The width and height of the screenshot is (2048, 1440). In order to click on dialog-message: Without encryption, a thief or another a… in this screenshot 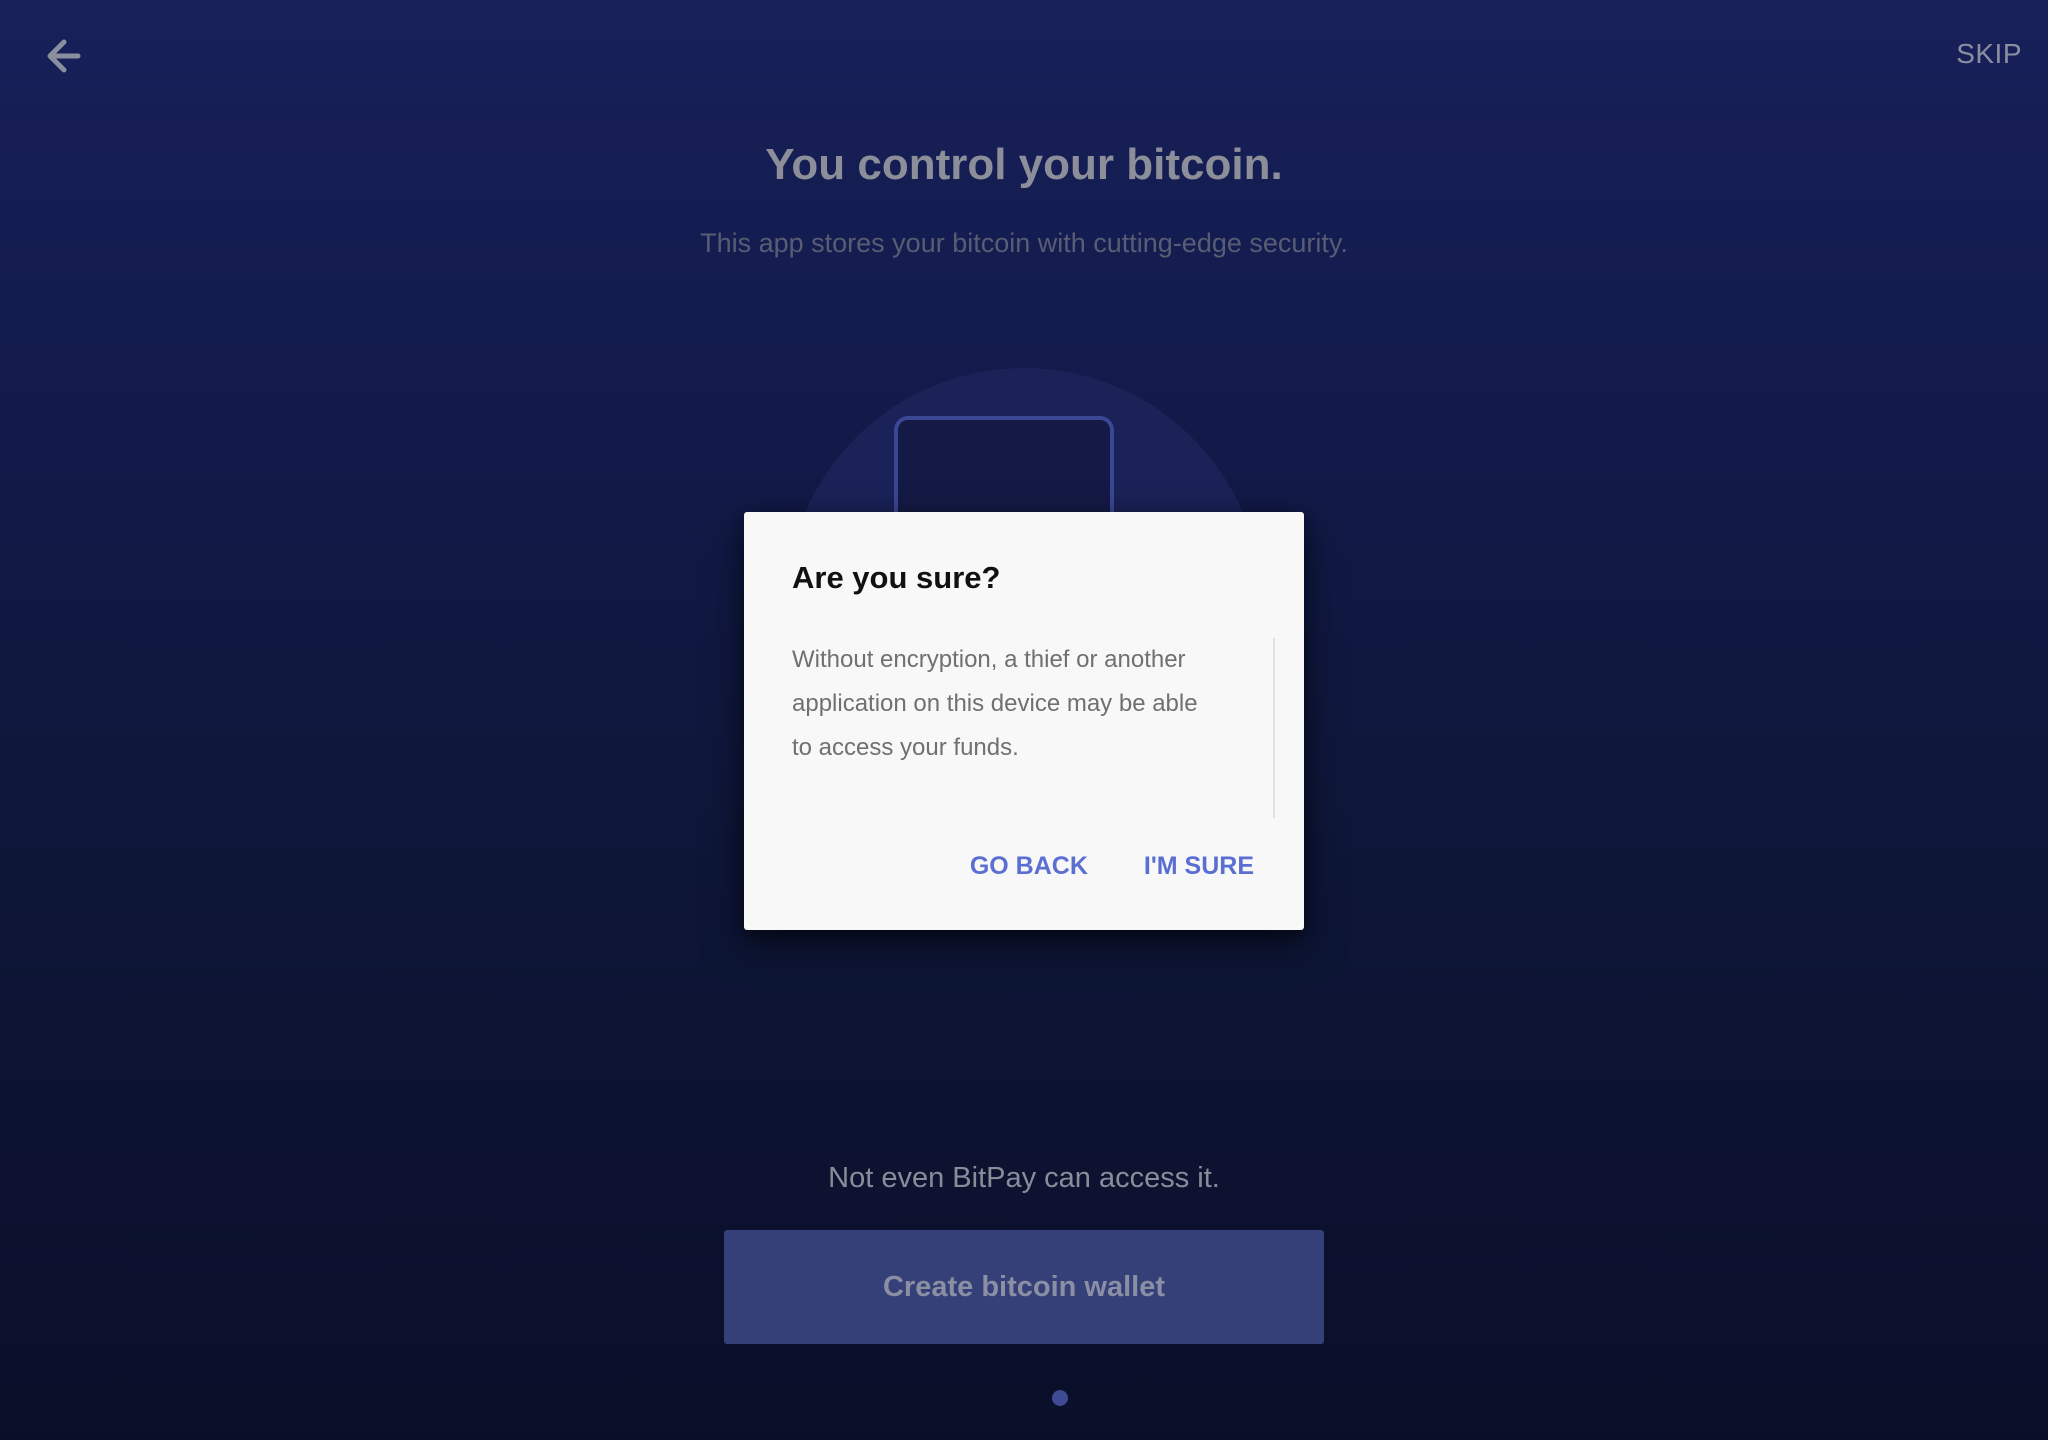, I will do `click(995, 703)`.